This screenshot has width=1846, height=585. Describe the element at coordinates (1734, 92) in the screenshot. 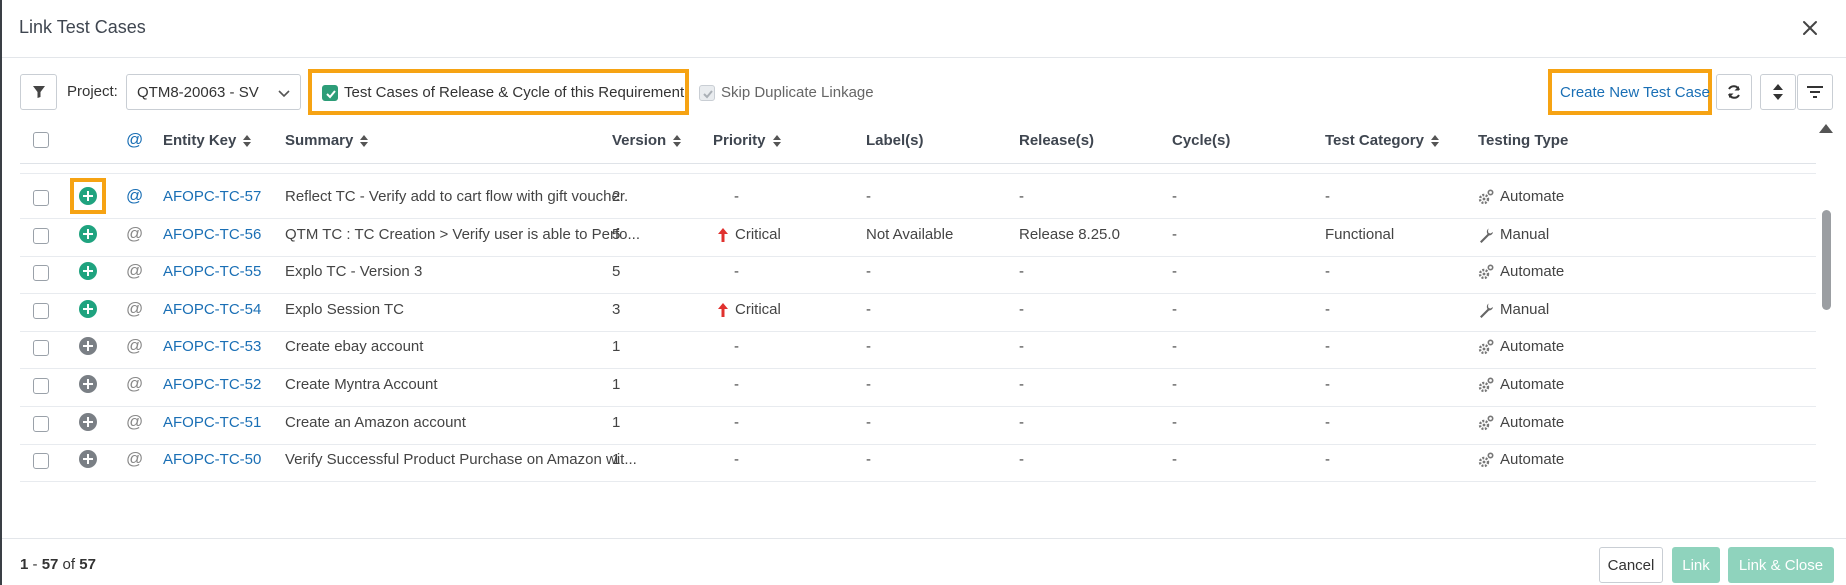

I see `refresh-button` at that location.